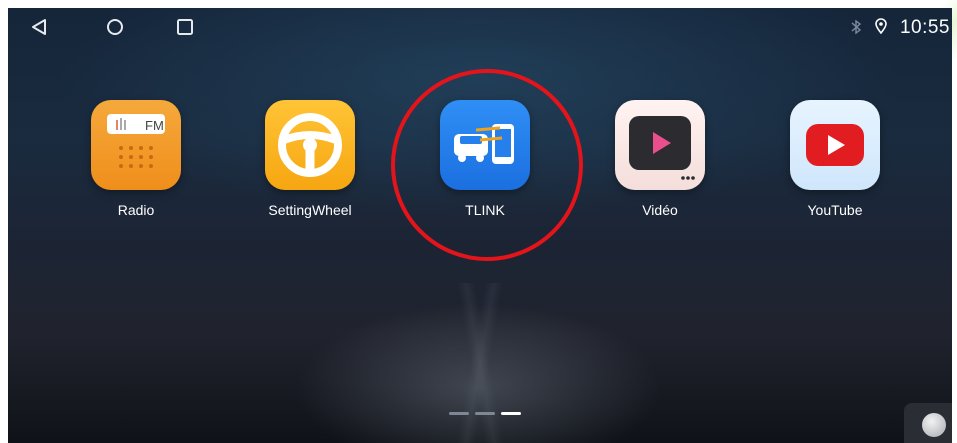 This screenshot has height=443, width=957. Describe the element at coordinates (480, 27) in the screenshot. I see `status-bar: 10:55` at that location.